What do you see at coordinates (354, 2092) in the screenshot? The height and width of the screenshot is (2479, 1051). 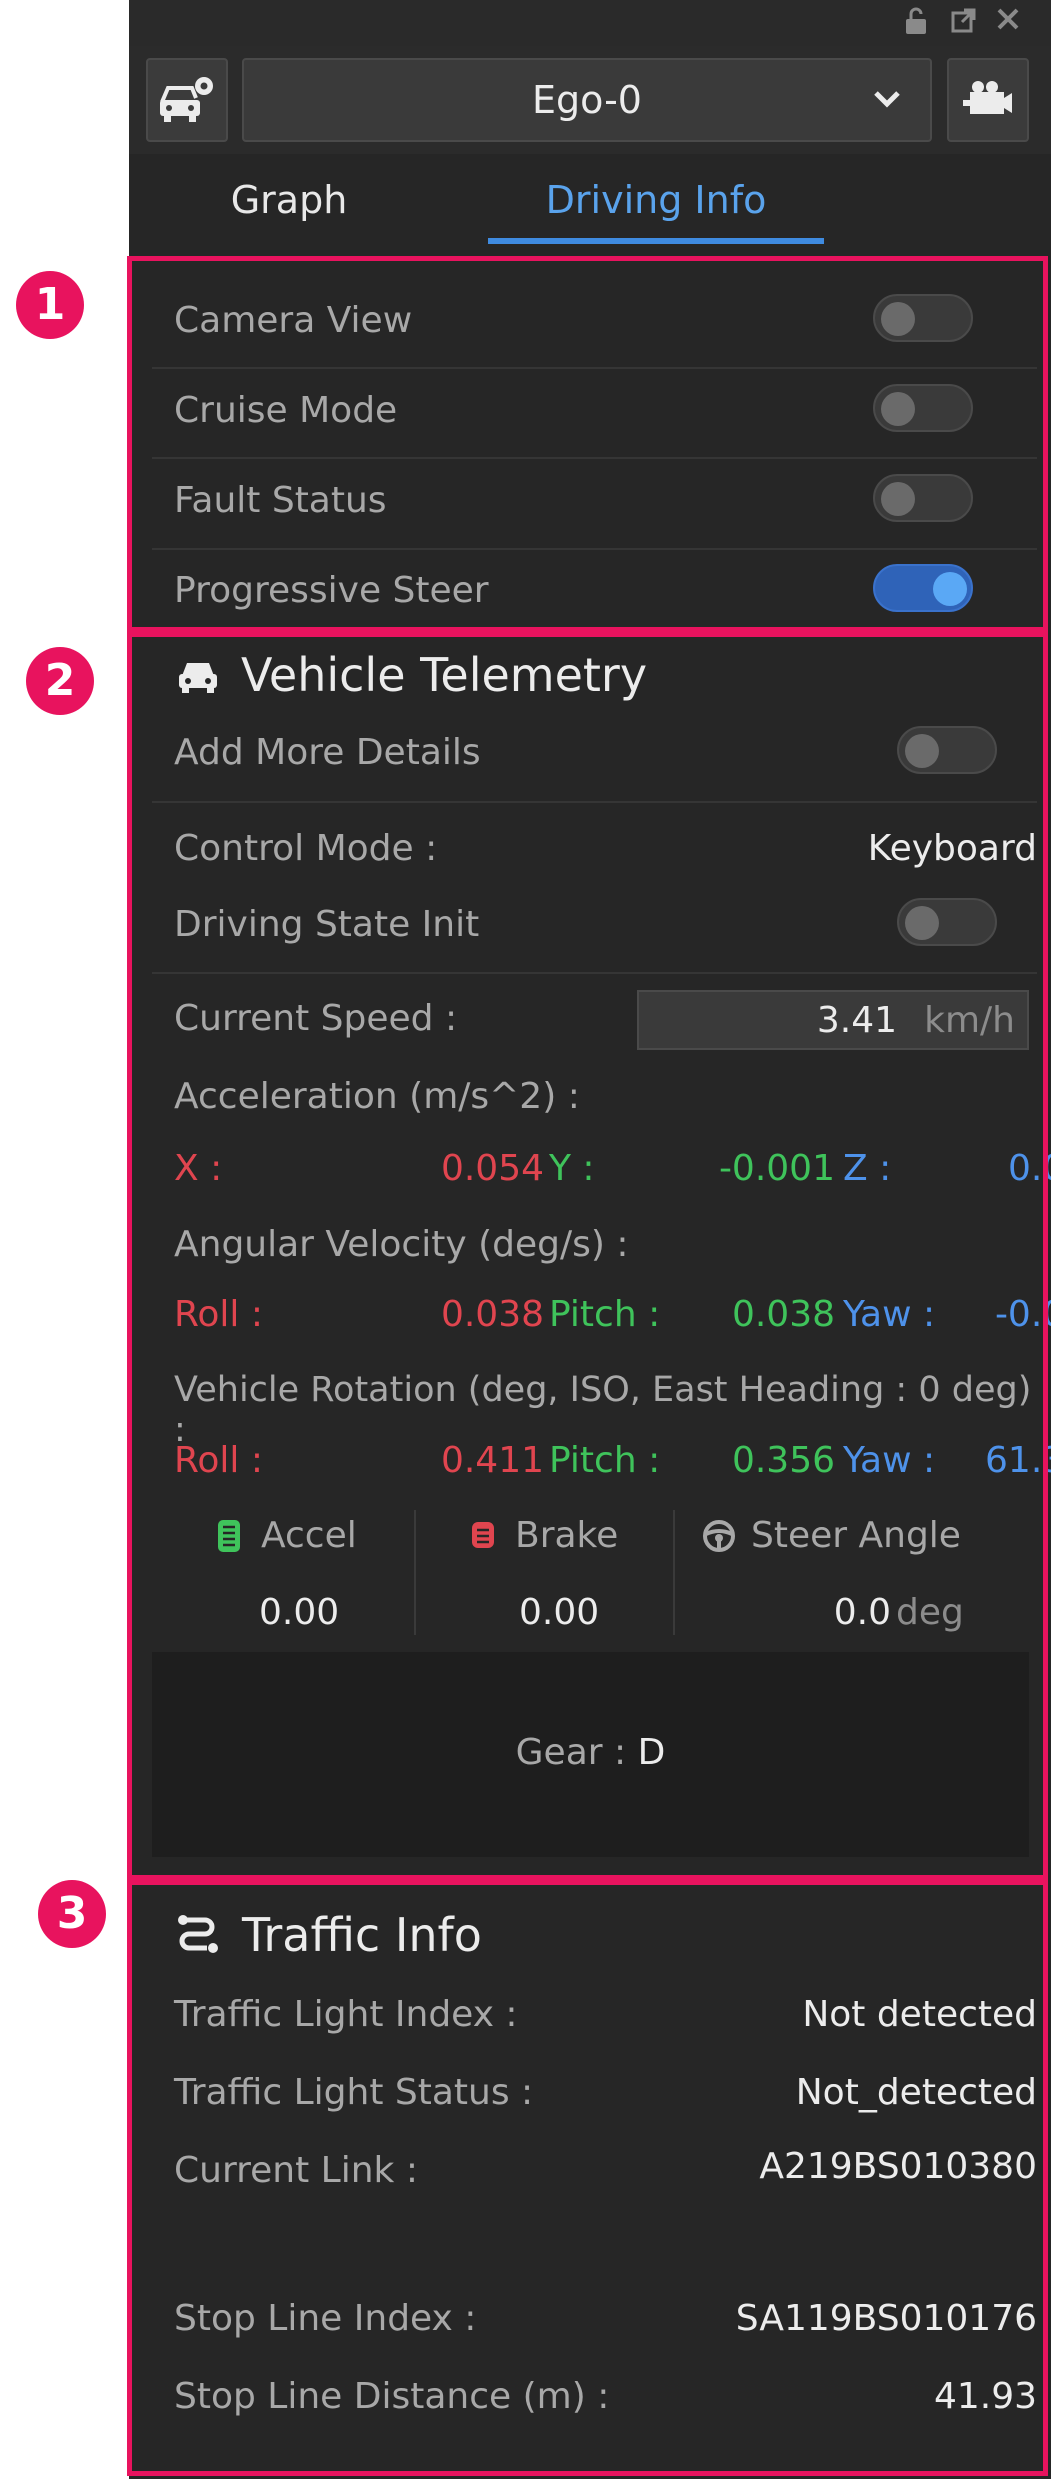 I see `traffic-light-status-label: Traffic Light Status :` at bounding box center [354, 2092].